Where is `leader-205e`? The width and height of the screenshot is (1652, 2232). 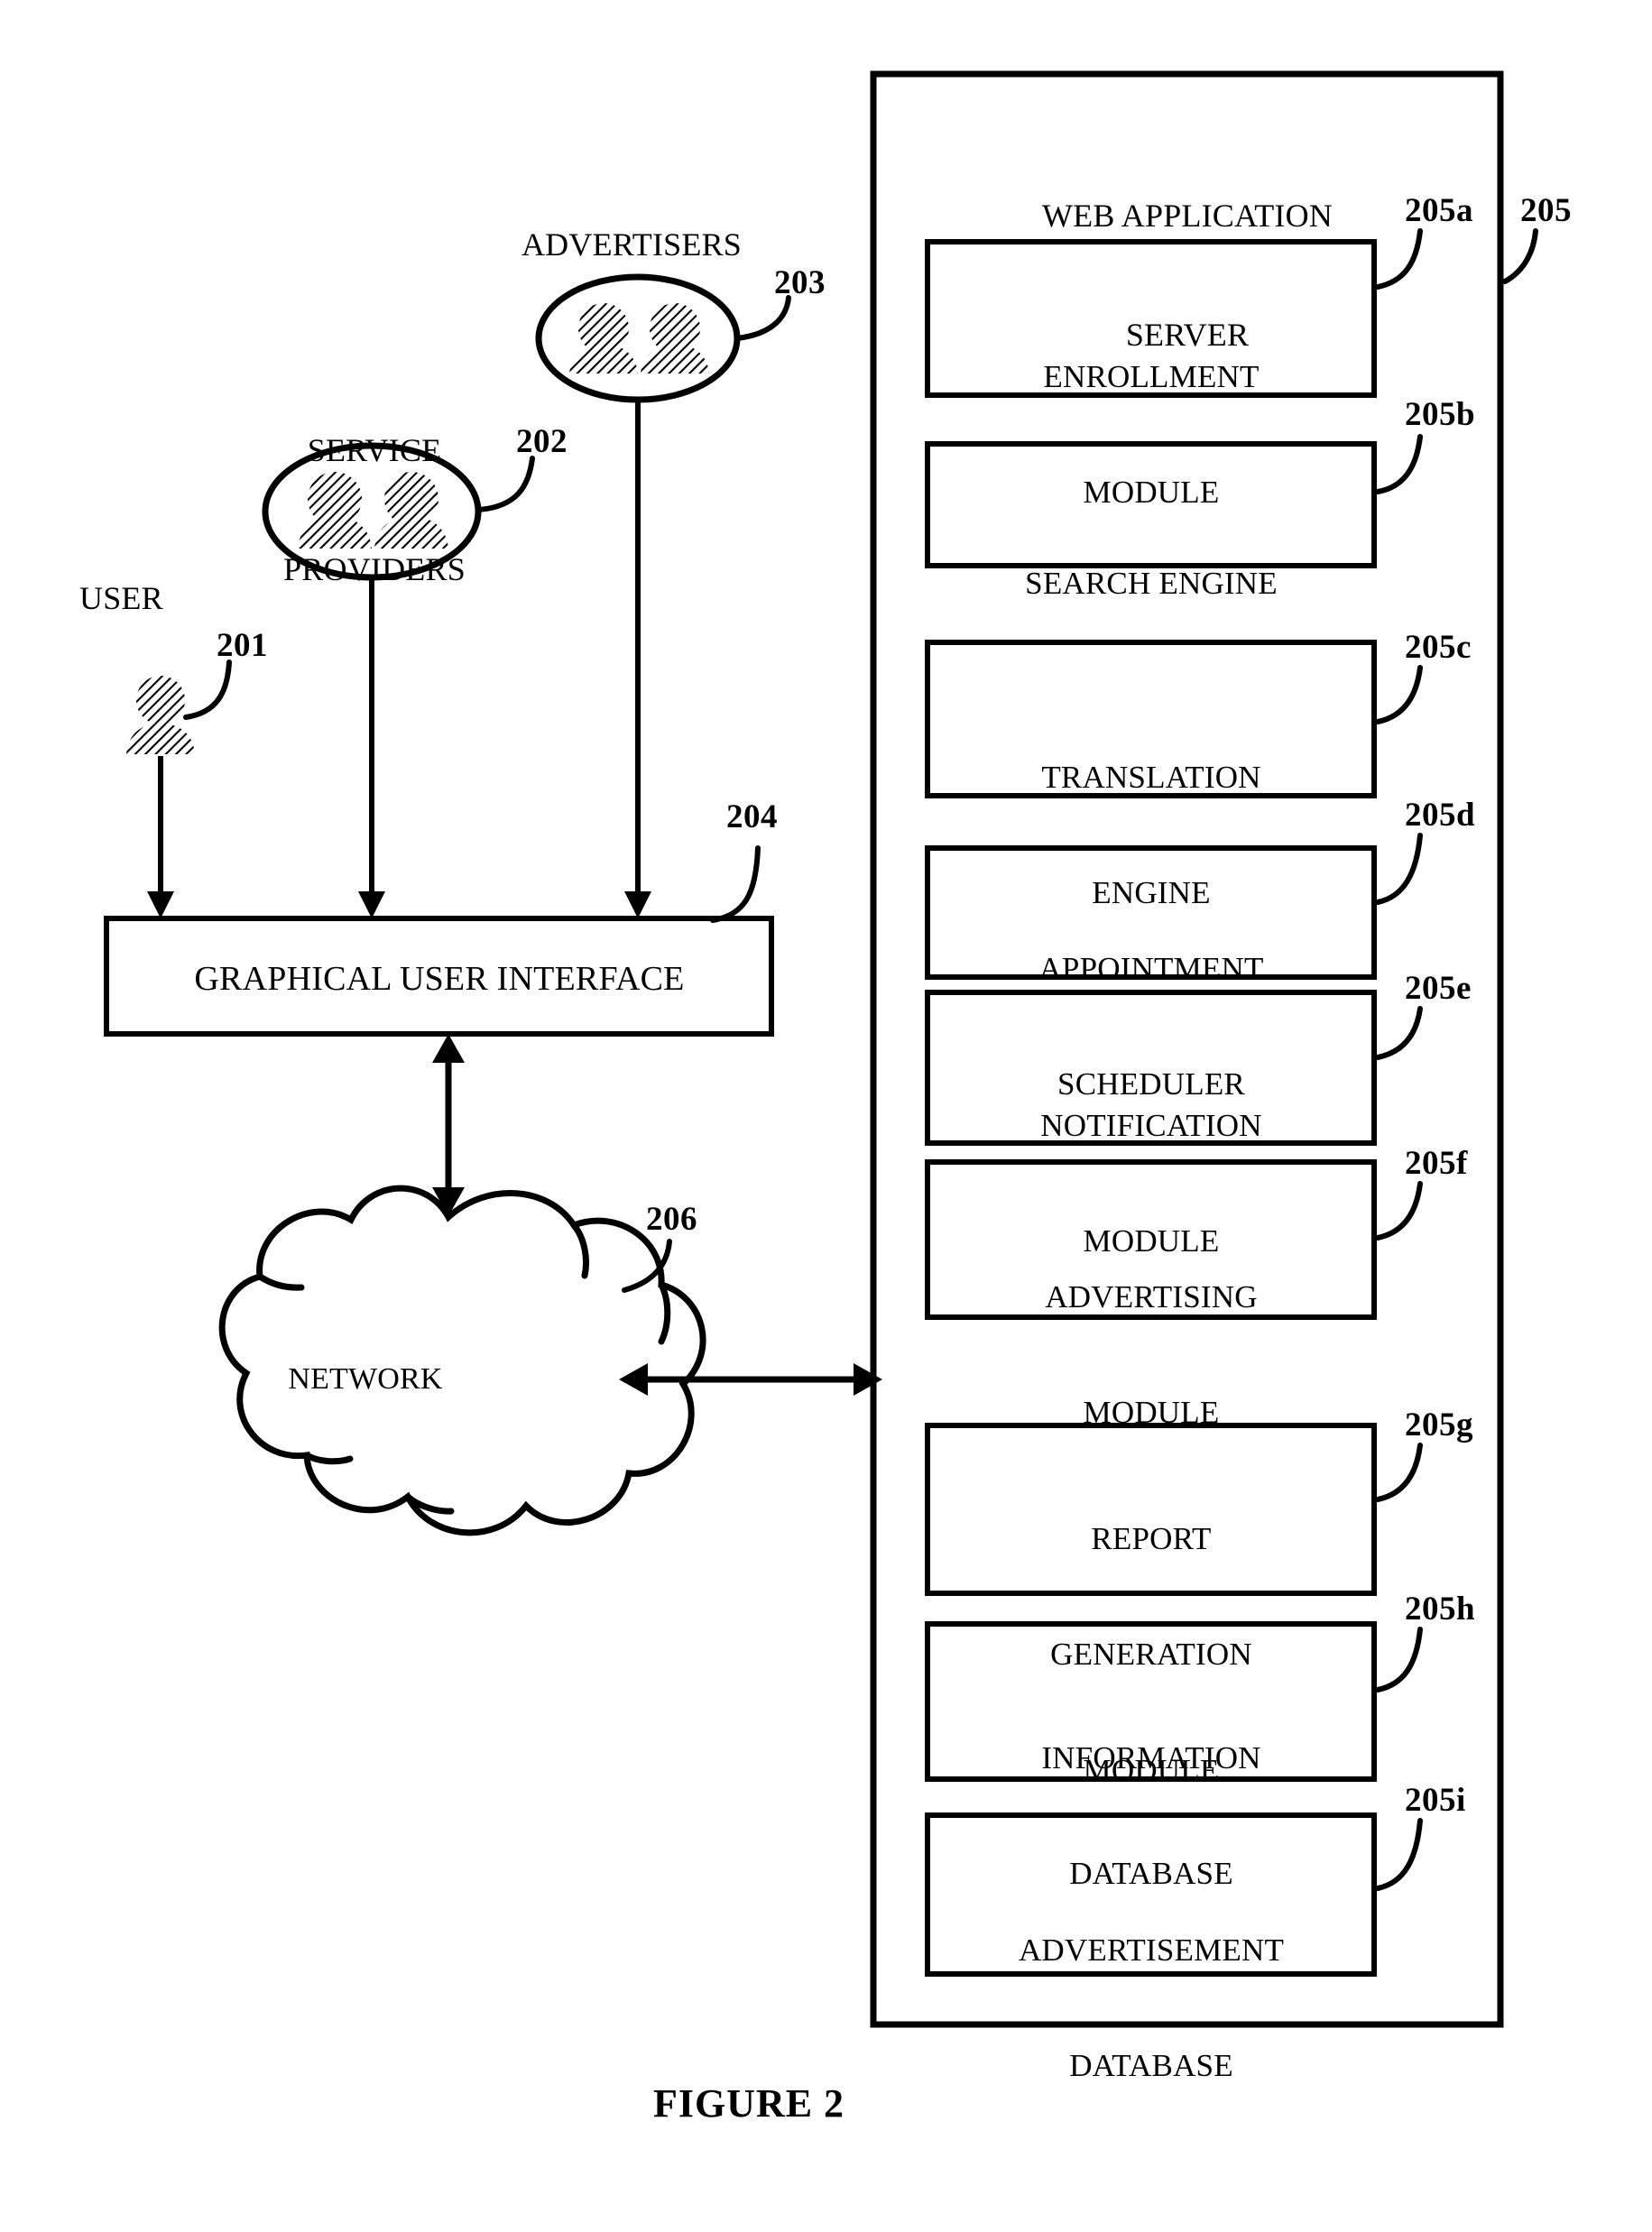
leader-205e is located at coordinates (1399, 1033).